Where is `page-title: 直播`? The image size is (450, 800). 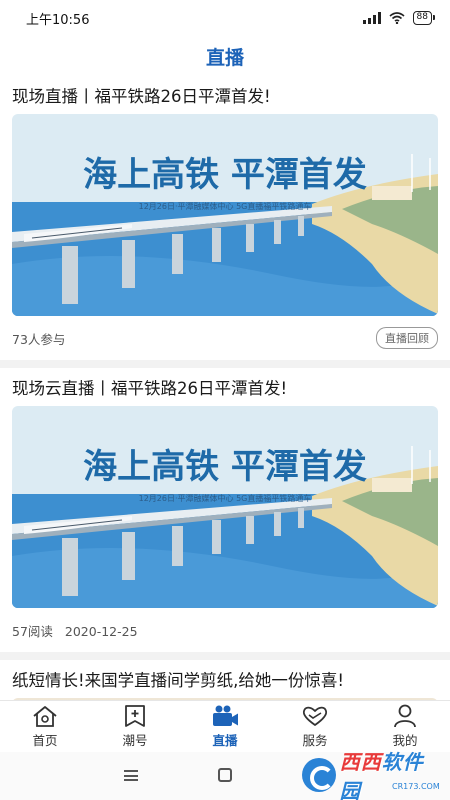 page-title: 直播 is located at coordinates (224, 57).